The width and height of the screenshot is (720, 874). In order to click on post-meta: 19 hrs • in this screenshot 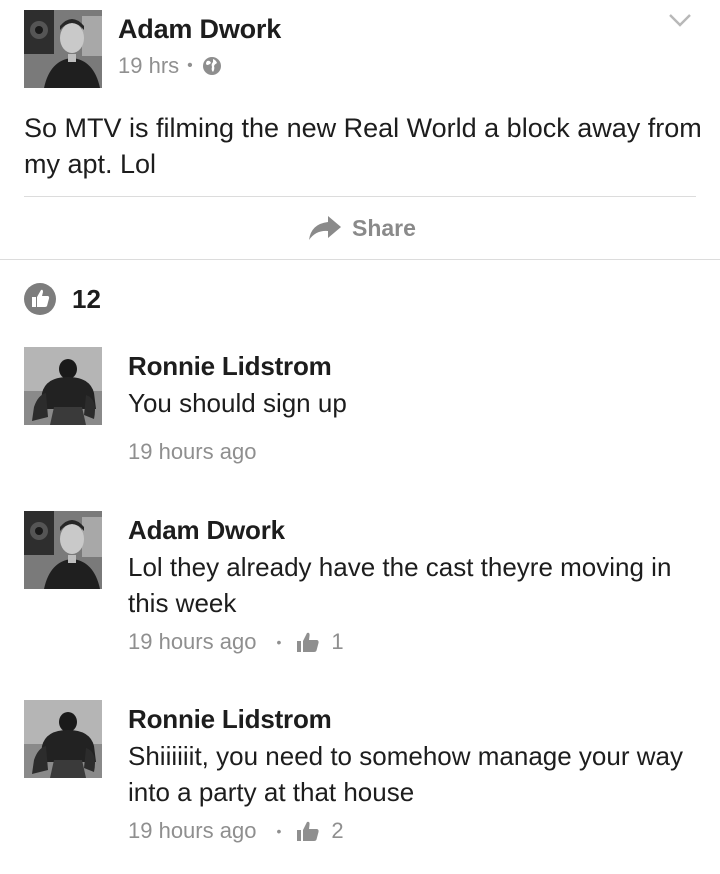, I will do `click(170, 66)`.